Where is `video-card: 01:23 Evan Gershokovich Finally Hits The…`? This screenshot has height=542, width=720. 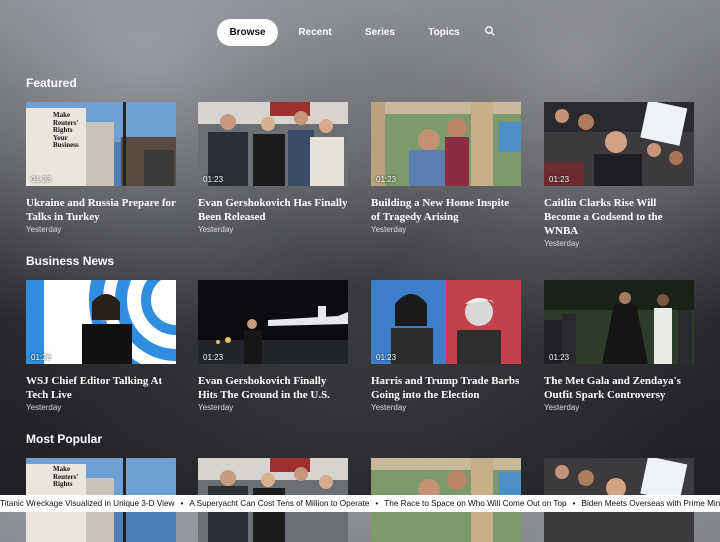 video-card: 01:23 Evan Gershokovich Finally Hits The… is located at coordinates (273, 346).